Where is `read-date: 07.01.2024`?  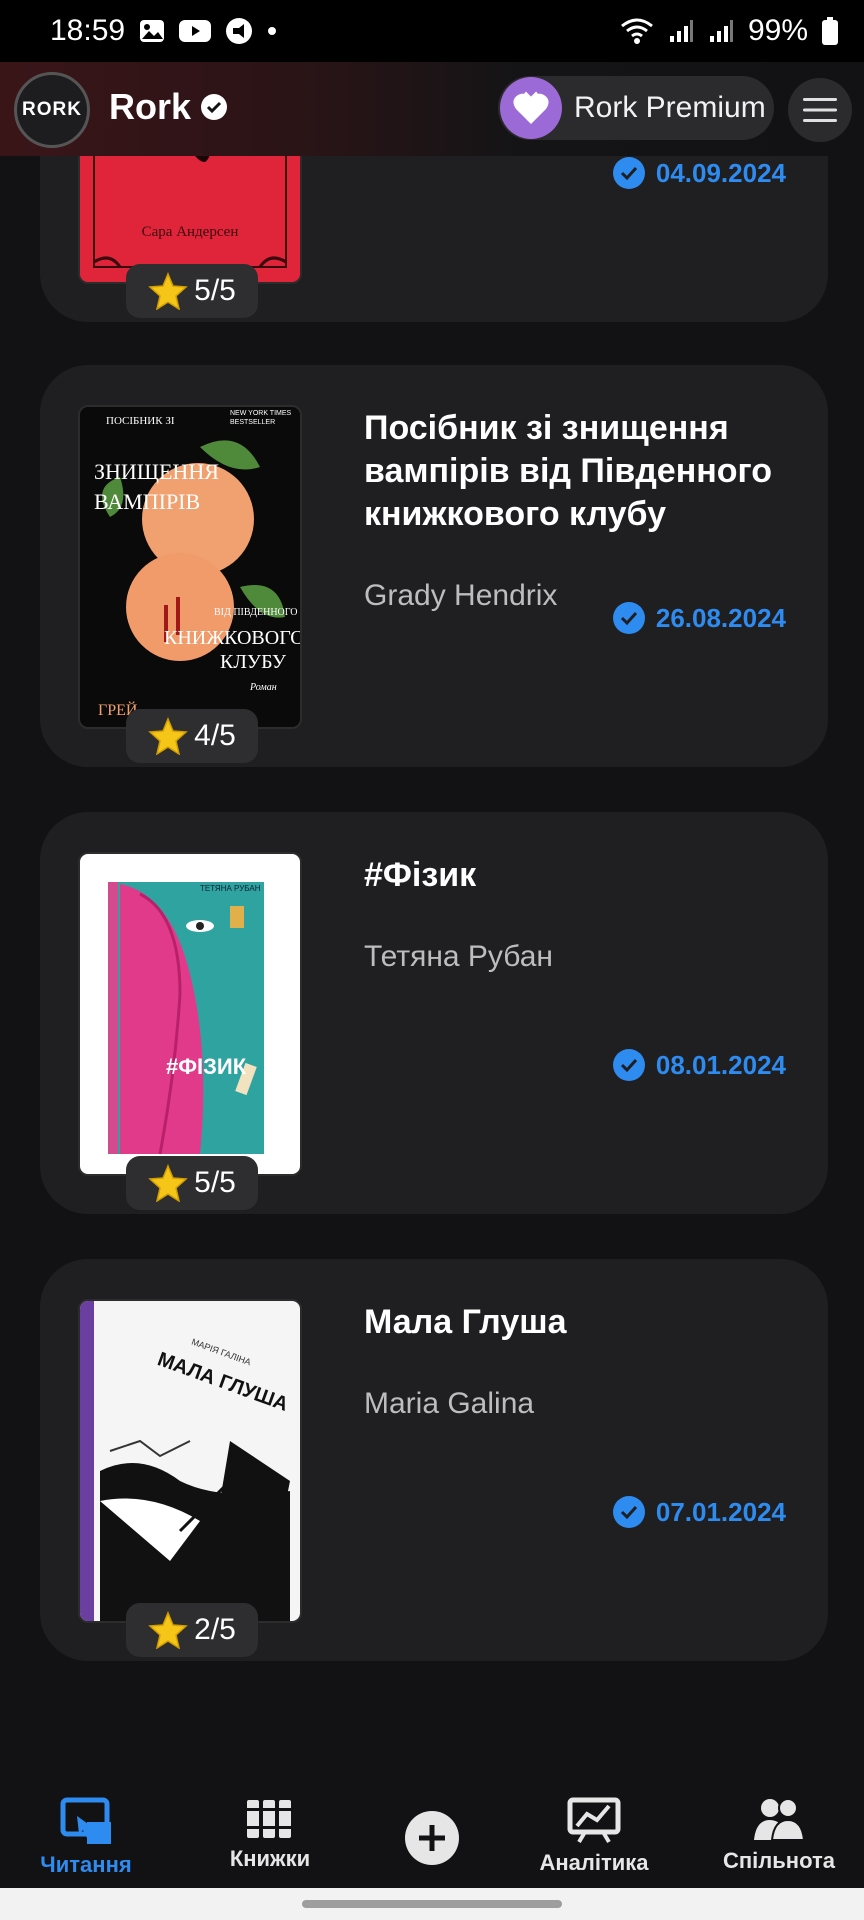 read-date: 07.01.2024 is located at coordinates (699, 1512).